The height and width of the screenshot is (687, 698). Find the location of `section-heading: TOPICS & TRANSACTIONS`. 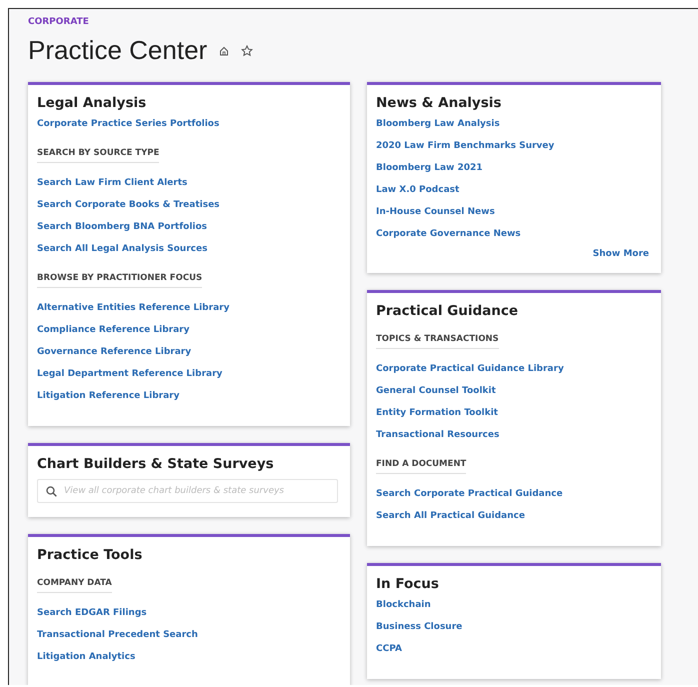

section-heading: TOPICS & TRANSACTIONS is located at coordinates (437, 341).